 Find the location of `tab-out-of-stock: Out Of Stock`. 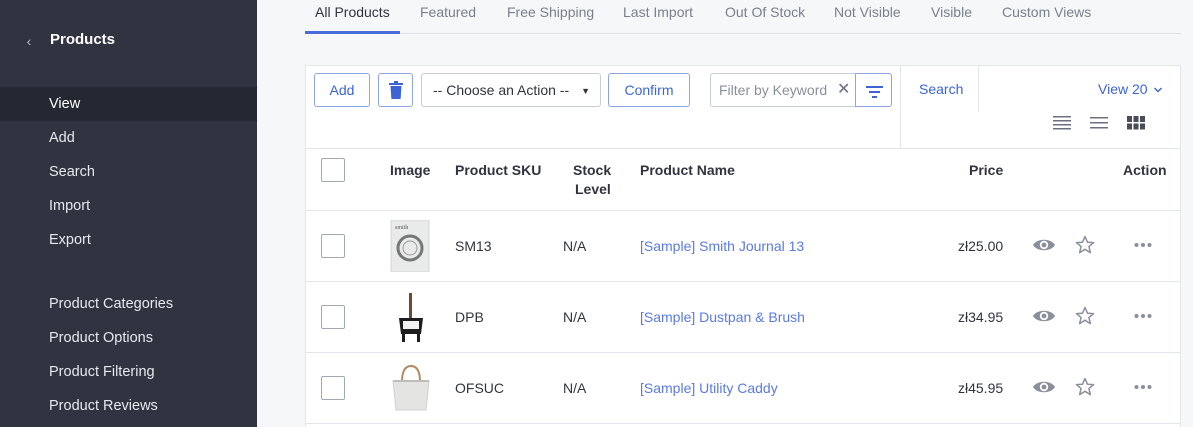

tab-out-of-stock: Out Of Stock is located at coordinates (765, 17).